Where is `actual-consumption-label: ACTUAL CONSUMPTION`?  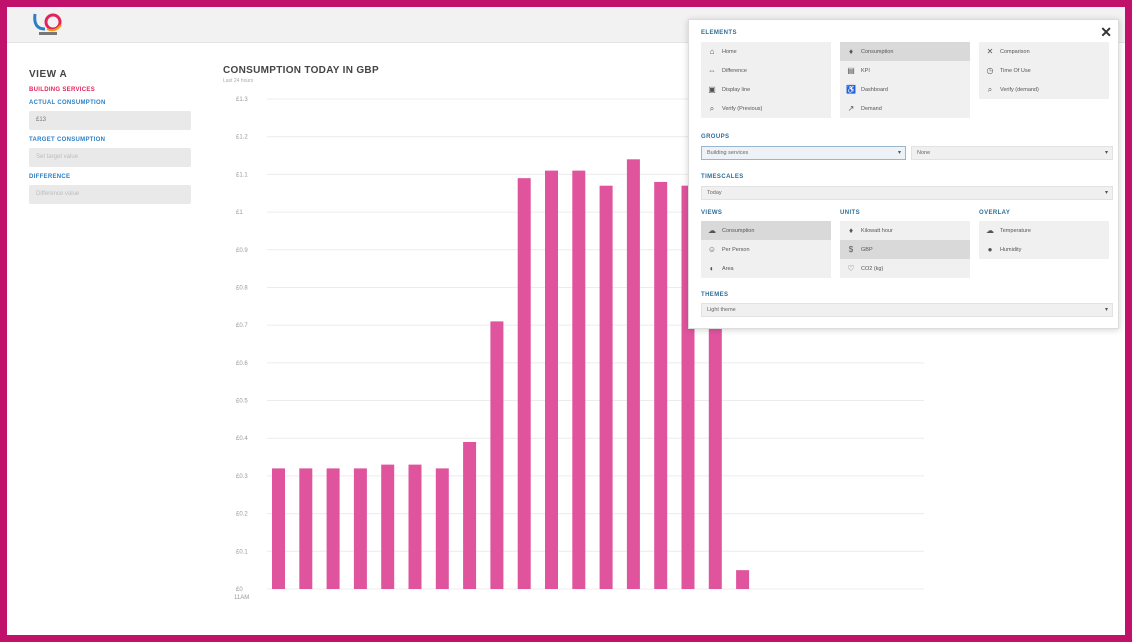
actual-consumption-label: ACTUAL CONSUMPTION is located at coordinates (67, 103).